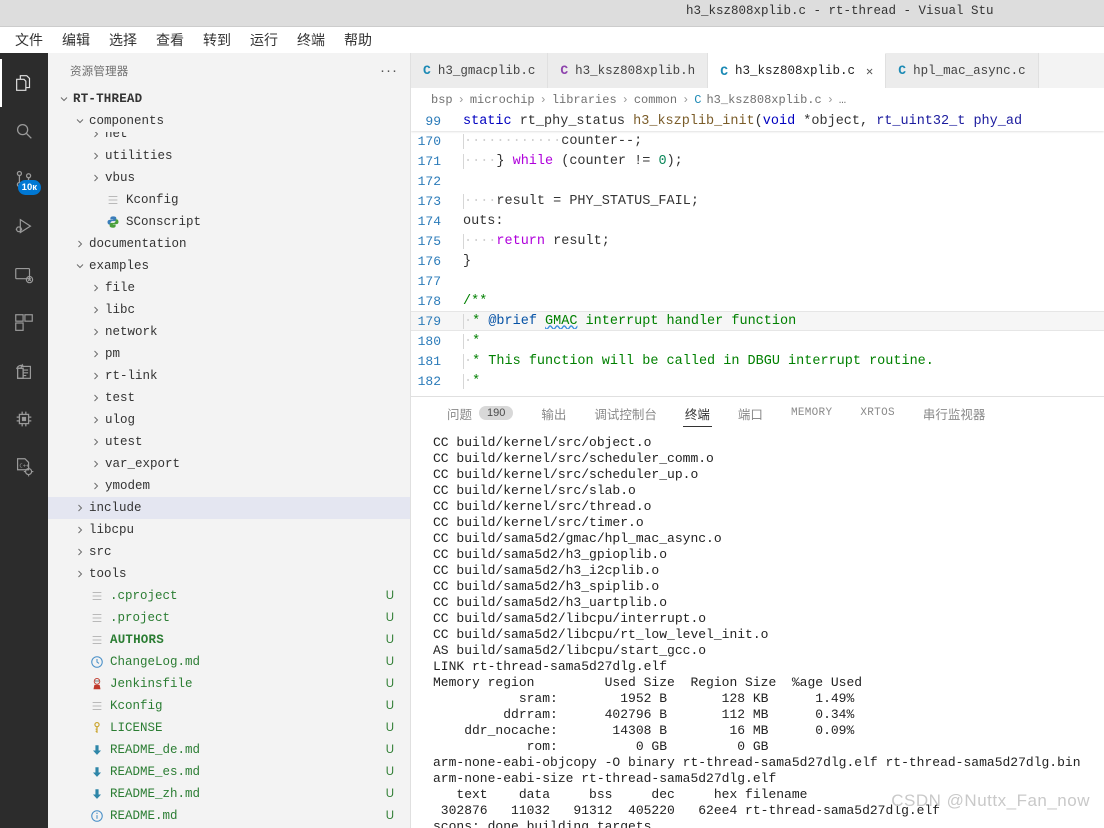  Describe the element at coordinates (120, 288) in the screenshot. I see `tree-item-label: file` at that location.